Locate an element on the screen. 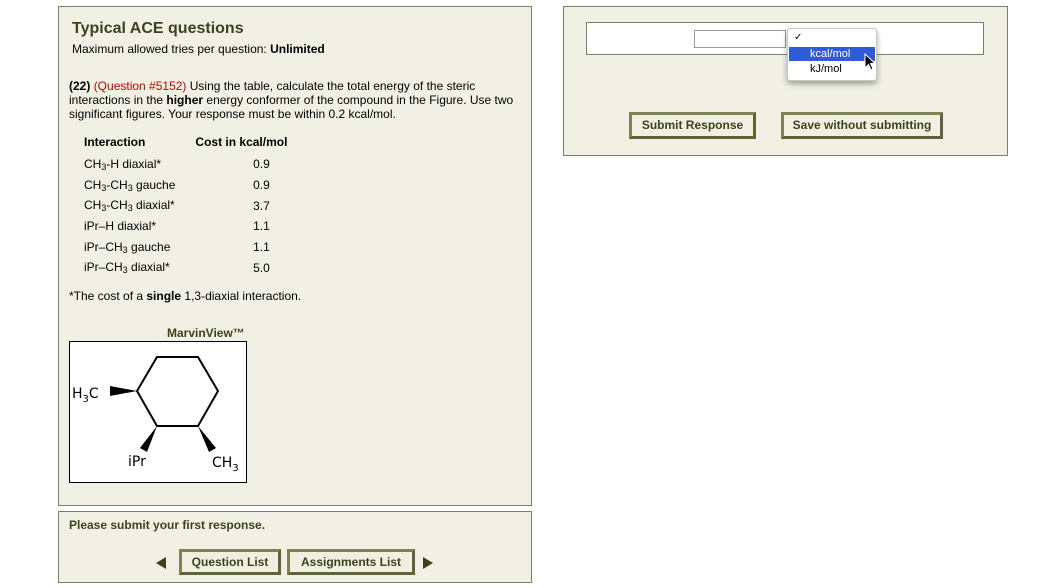  table-row: iPr–CH3 diaxial* 5.0 is located at coordinates (185, 267).